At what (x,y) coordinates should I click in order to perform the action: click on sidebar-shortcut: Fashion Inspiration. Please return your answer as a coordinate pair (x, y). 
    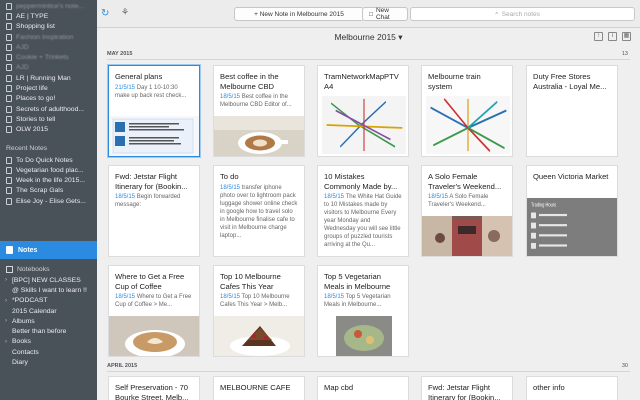
    Looking at the image, I should click on (48, 37).